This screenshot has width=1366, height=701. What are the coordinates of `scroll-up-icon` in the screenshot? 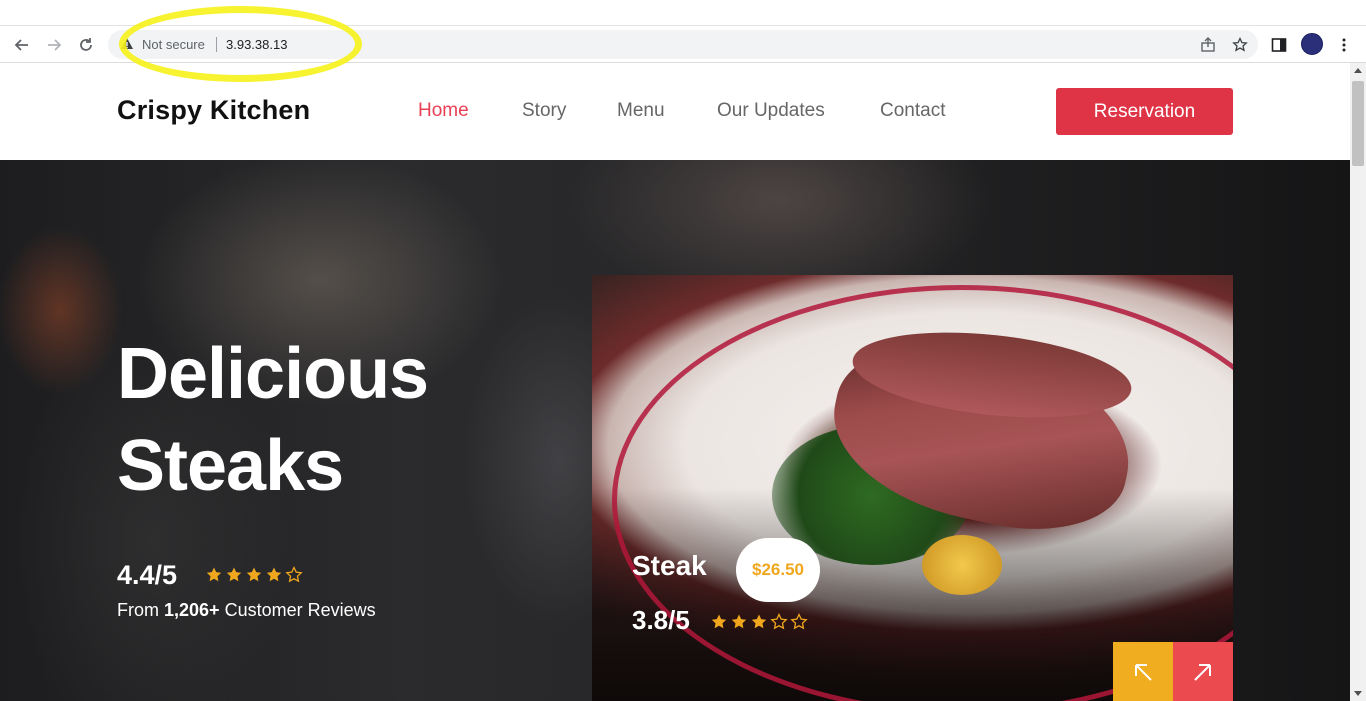 It's located at (1358, 70).